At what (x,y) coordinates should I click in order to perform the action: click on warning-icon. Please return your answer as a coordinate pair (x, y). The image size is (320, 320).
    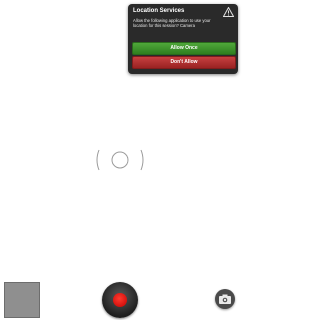
    Looking at the image, I should click on (228, 12).